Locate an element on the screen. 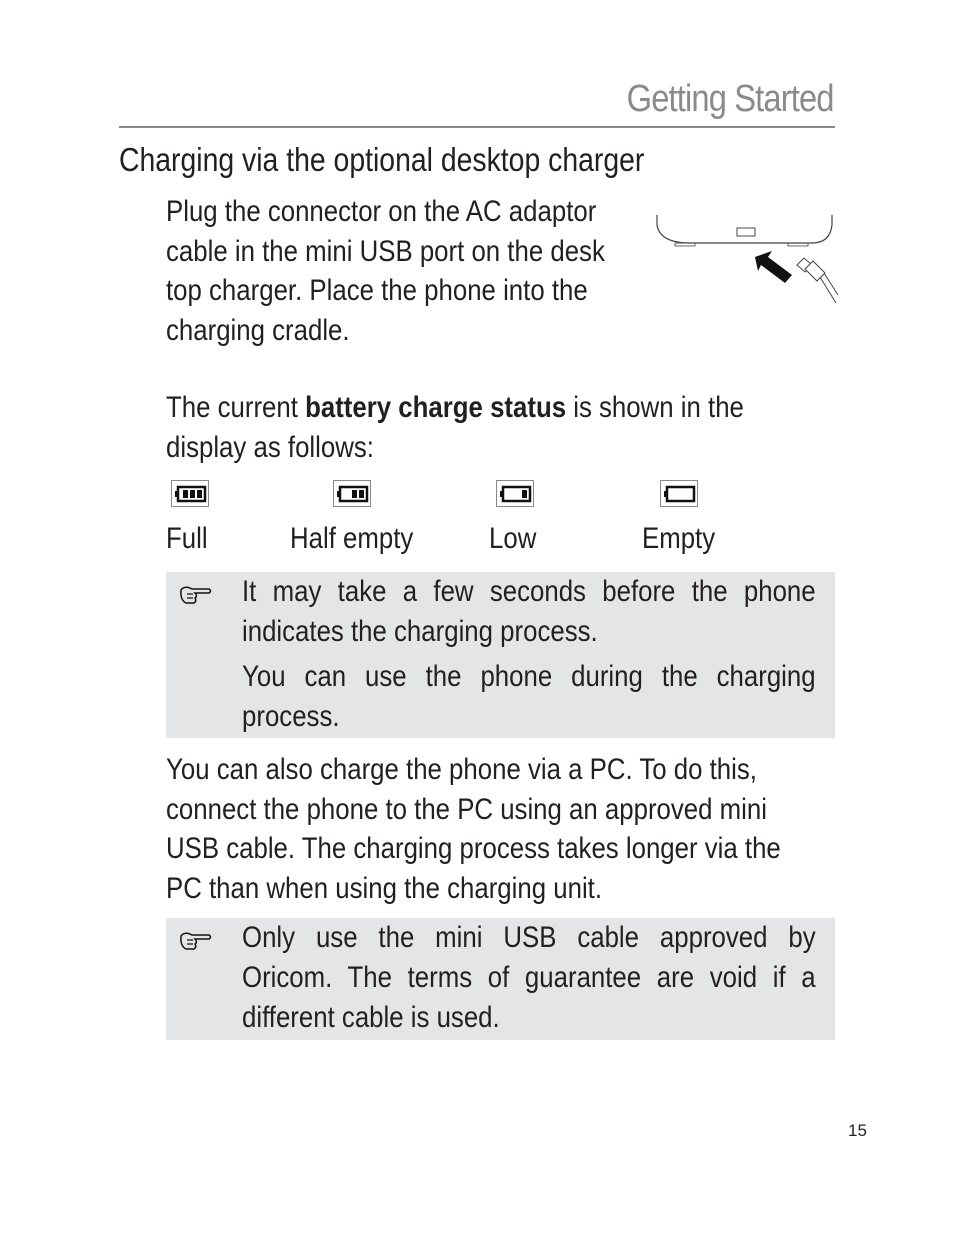  arrow-icon is located at coordinates (773, 267).